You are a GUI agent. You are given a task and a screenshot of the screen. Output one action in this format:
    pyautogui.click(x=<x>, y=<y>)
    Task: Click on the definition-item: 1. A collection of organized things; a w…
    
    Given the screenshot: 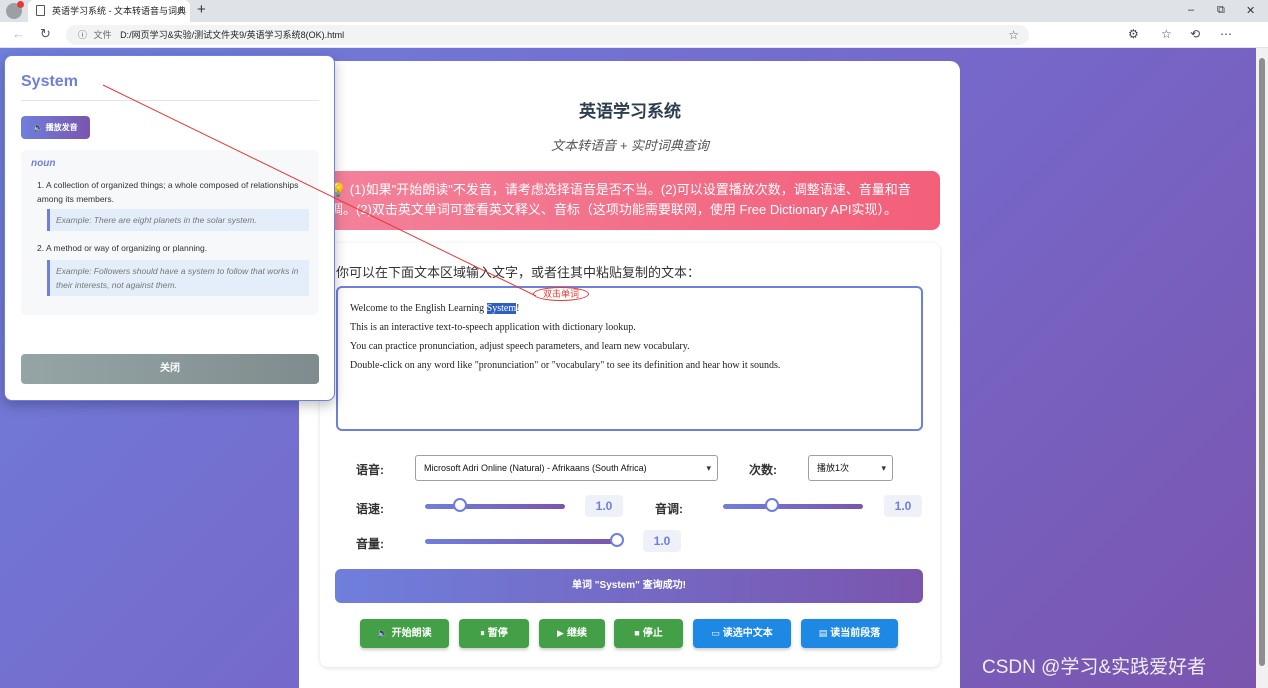 What is the action you would take?
    pyautogui.click(x=168, y=192)
    